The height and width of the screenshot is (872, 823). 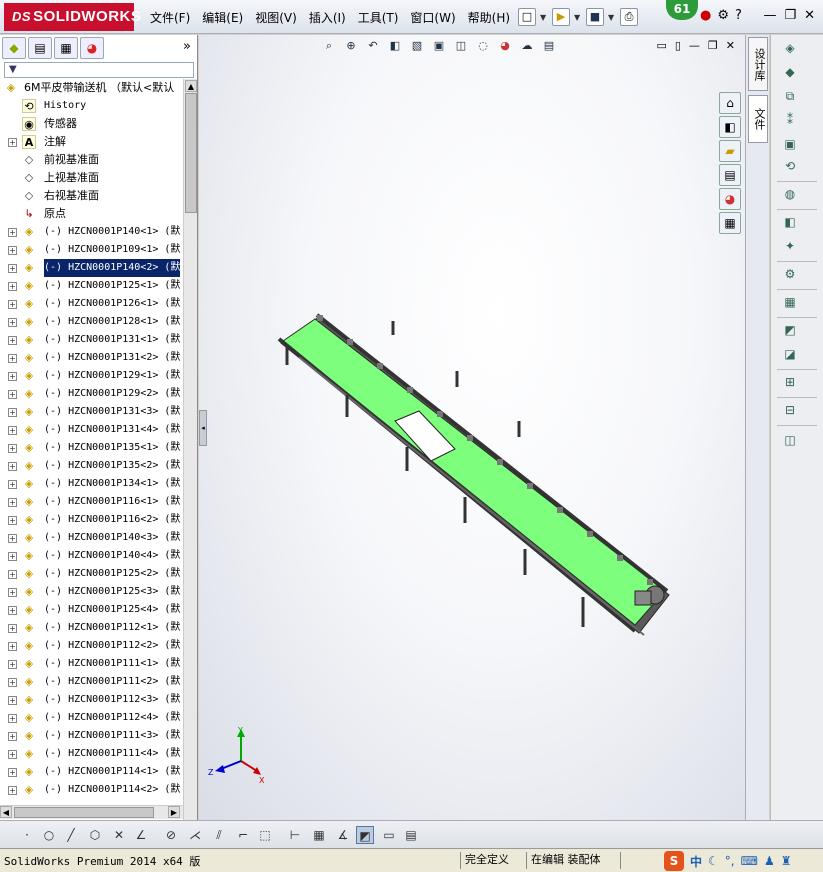 What do you see at coordinates (92, 250) in the screenshot?
I see `tree-item-component: + ◈ (-) HZCN0001P109<1> (默` at bounding box center [92, 250].